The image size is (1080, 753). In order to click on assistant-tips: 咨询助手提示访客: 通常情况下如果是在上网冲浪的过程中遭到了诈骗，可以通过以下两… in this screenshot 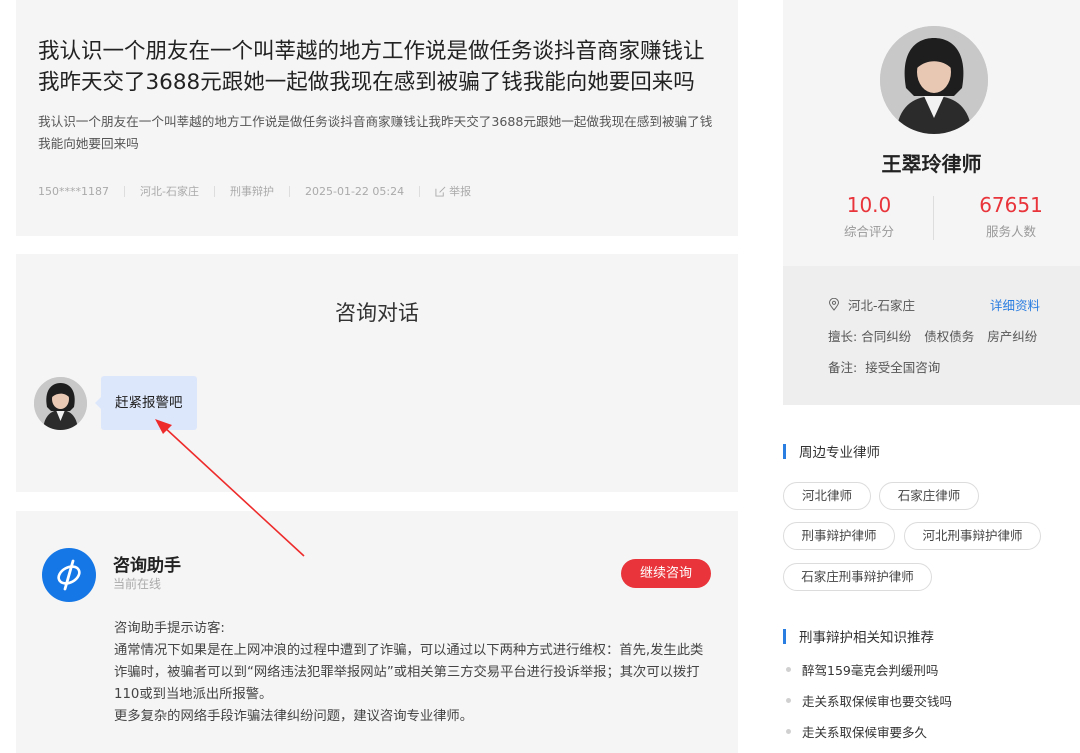, I will do `click(414, 673)`.